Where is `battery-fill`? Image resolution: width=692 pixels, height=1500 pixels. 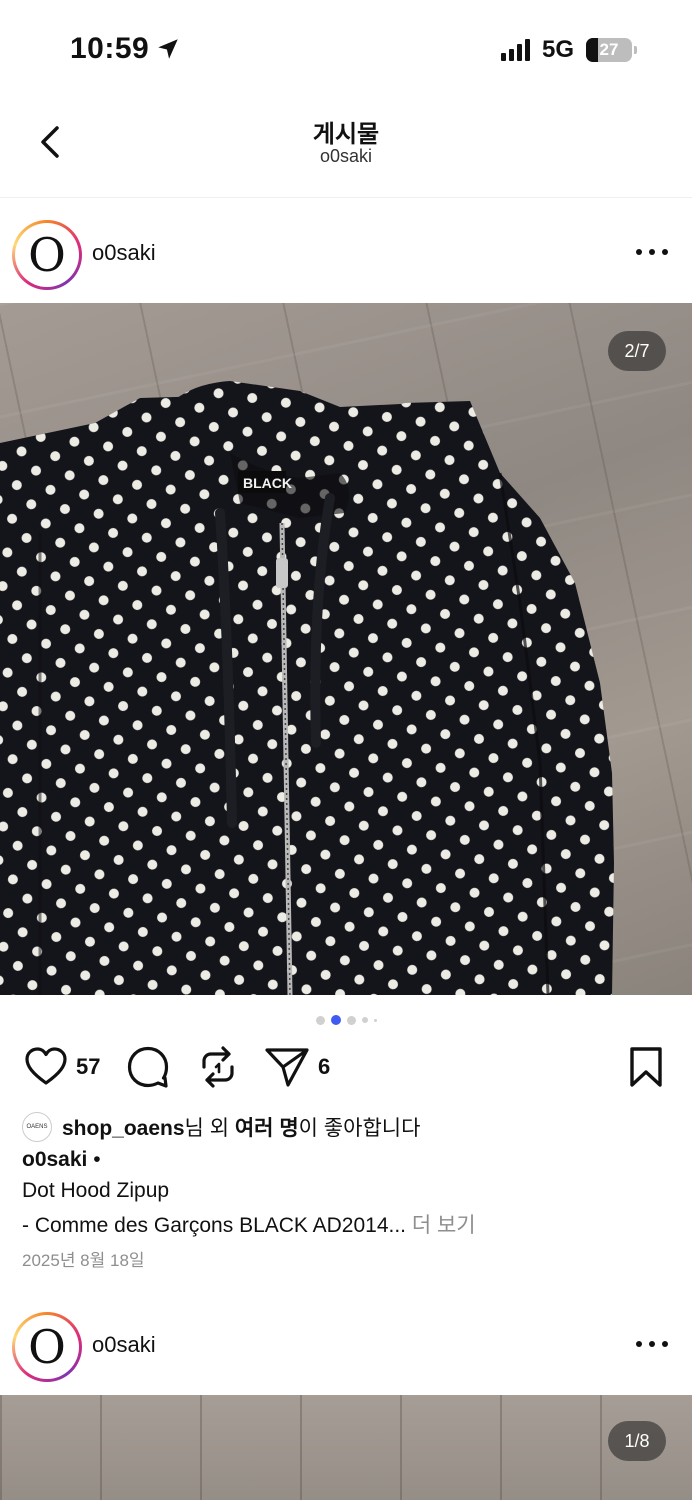 battery-fill is located at coordinates (592, 50).